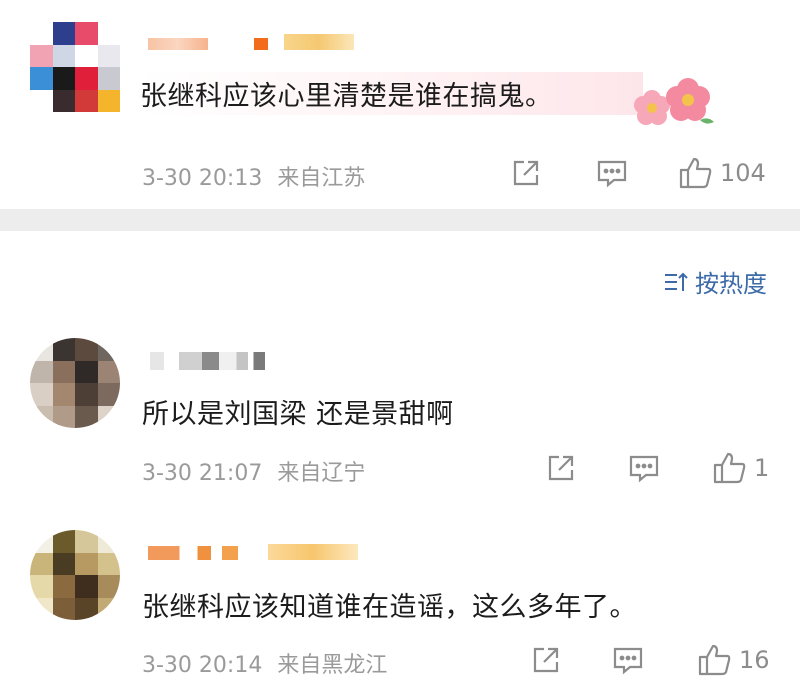 The width and height of the screenshot is (800, 686). Describe the element at coordinates (202, 473) in the screenshot. I see `comment-time: 3-30 21:07` at that location.